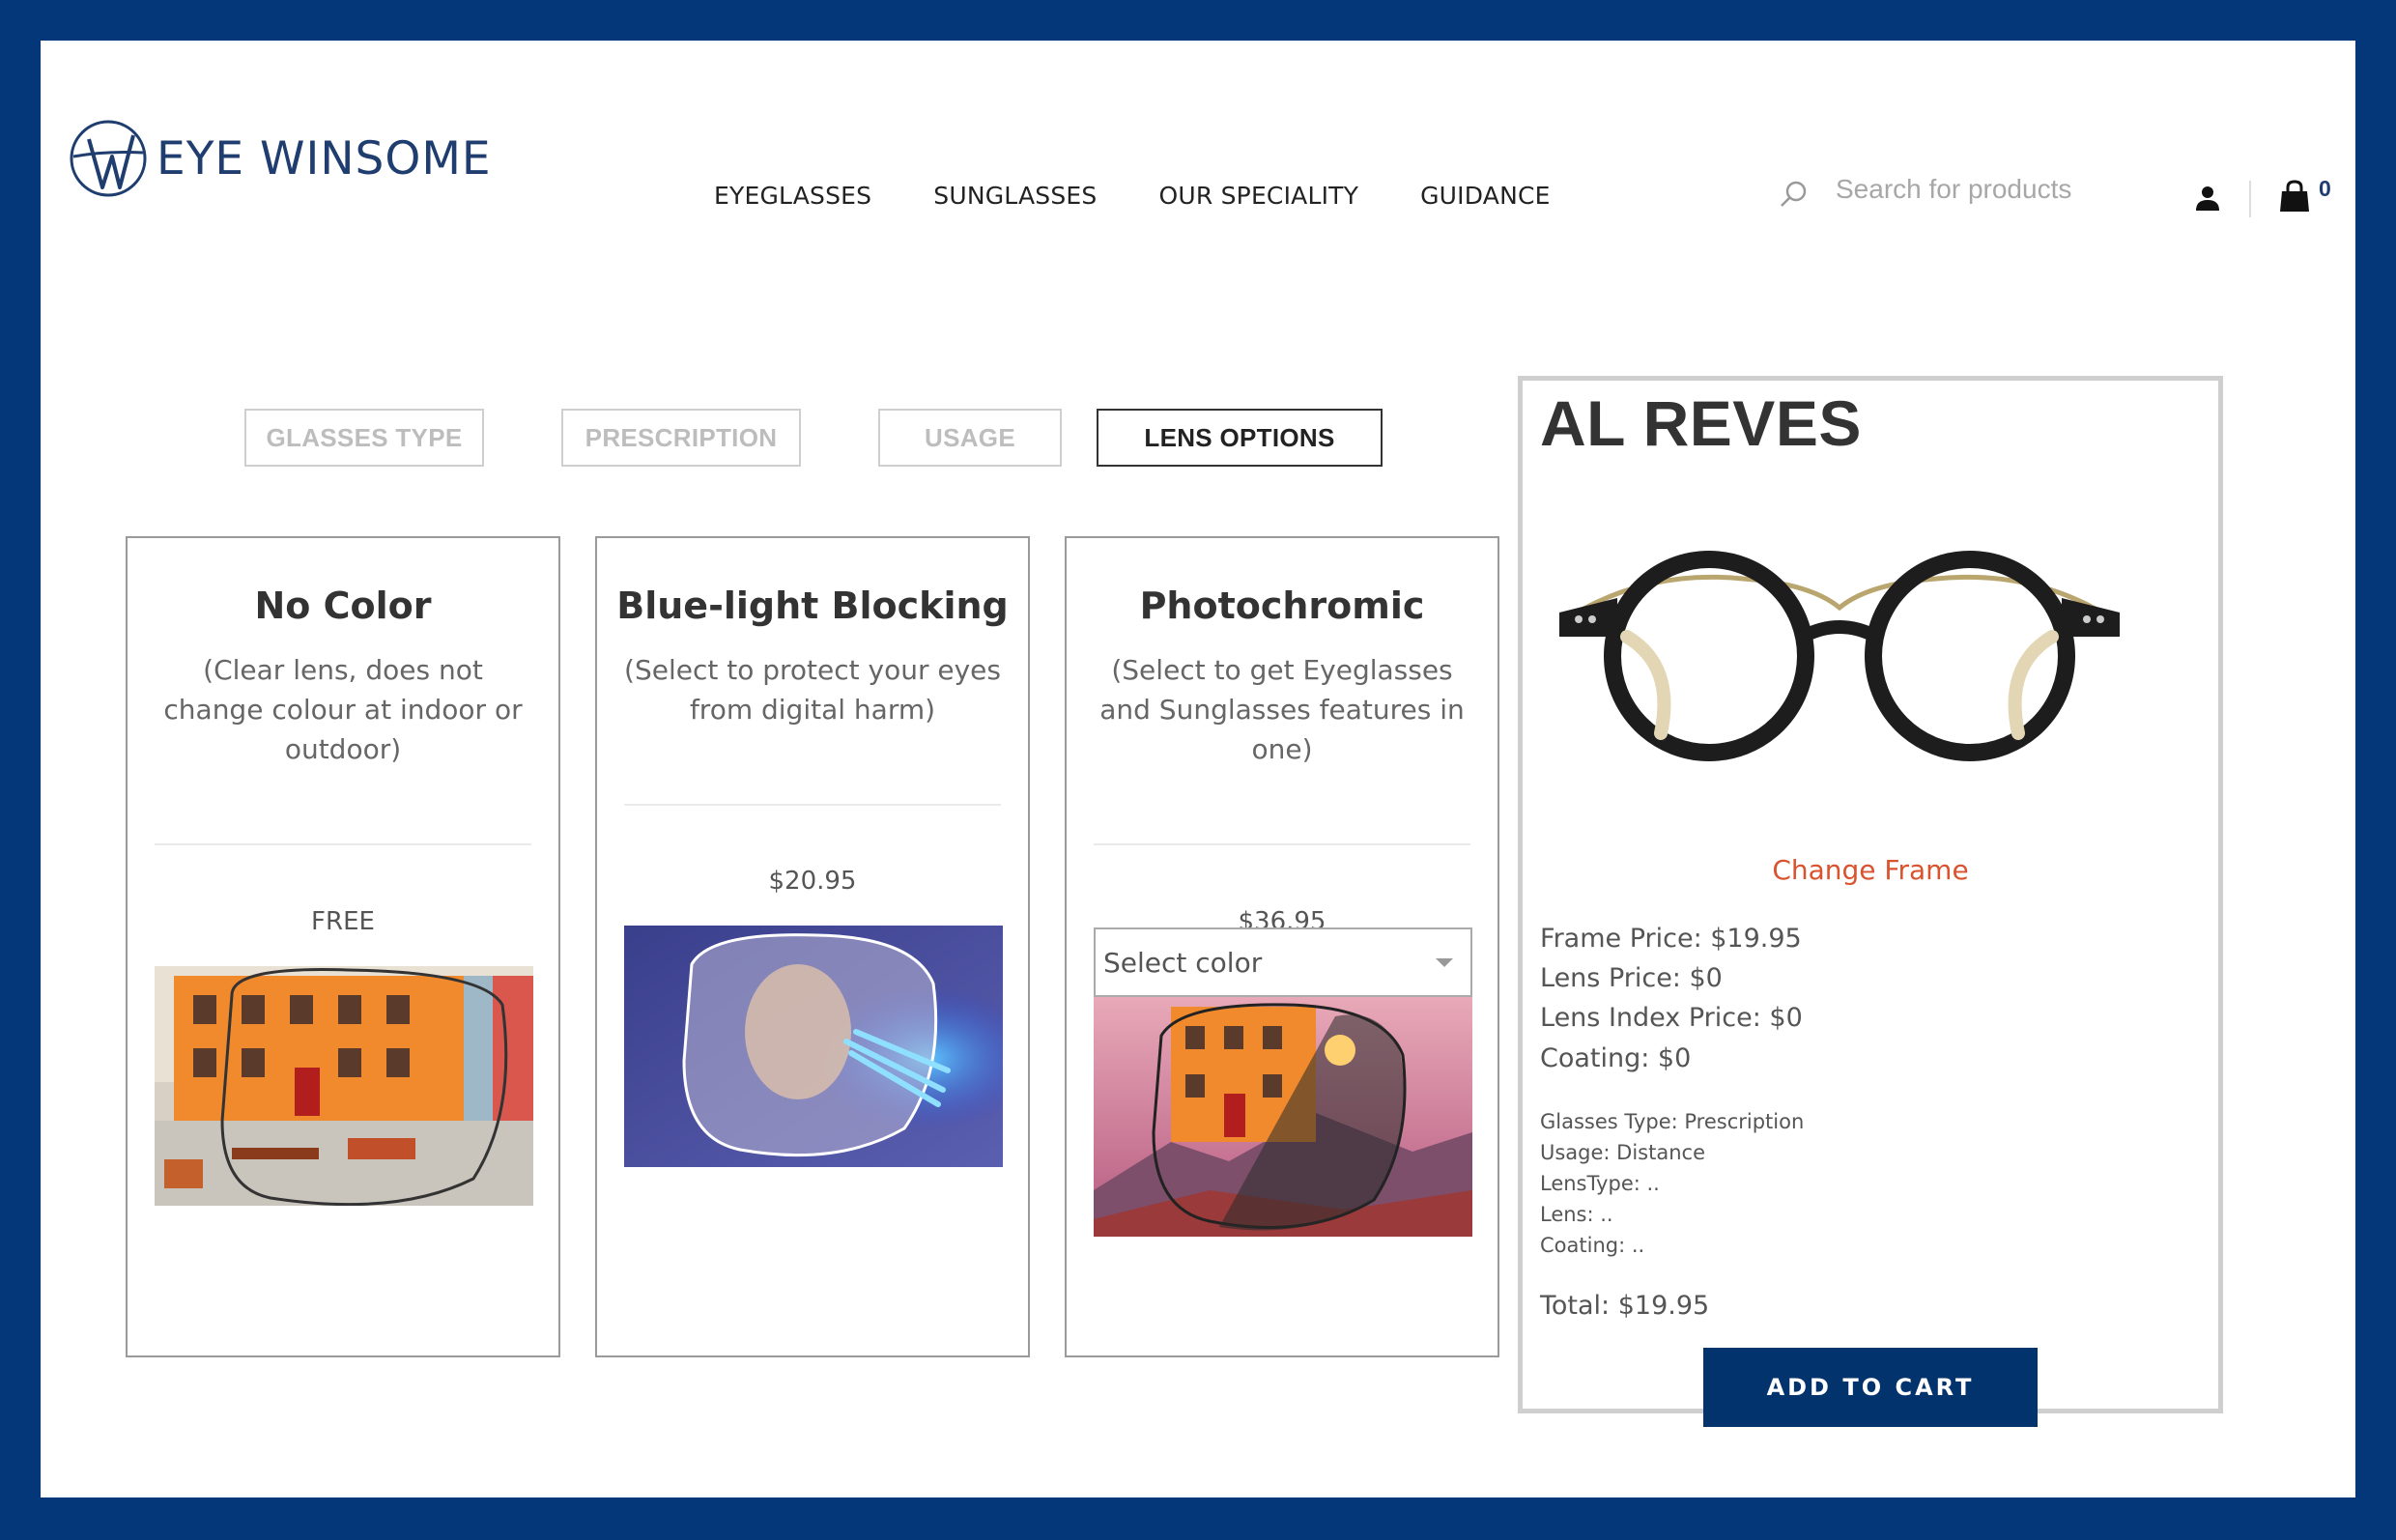 This screenshot has width=2396, height=1540. What do you see at coordinates (813, 606) in the screenshot?
I see `lens-option-title: Blue-light Blocking` at bounding box center [813, 606].